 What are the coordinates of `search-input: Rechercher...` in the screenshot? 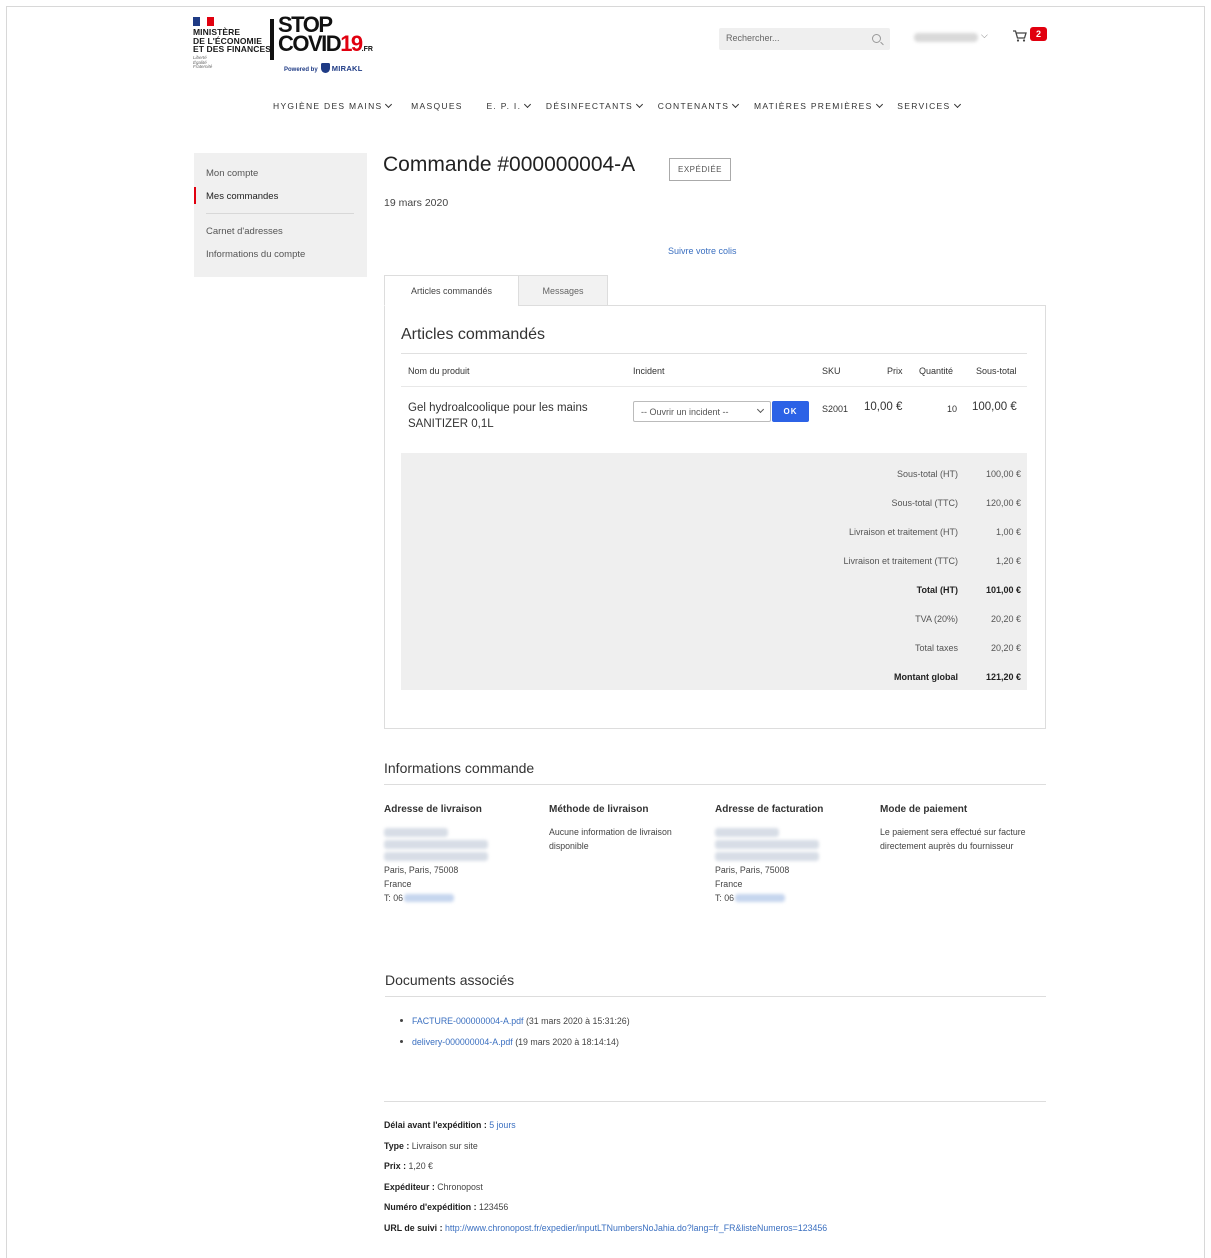 It's located at (804, 39).